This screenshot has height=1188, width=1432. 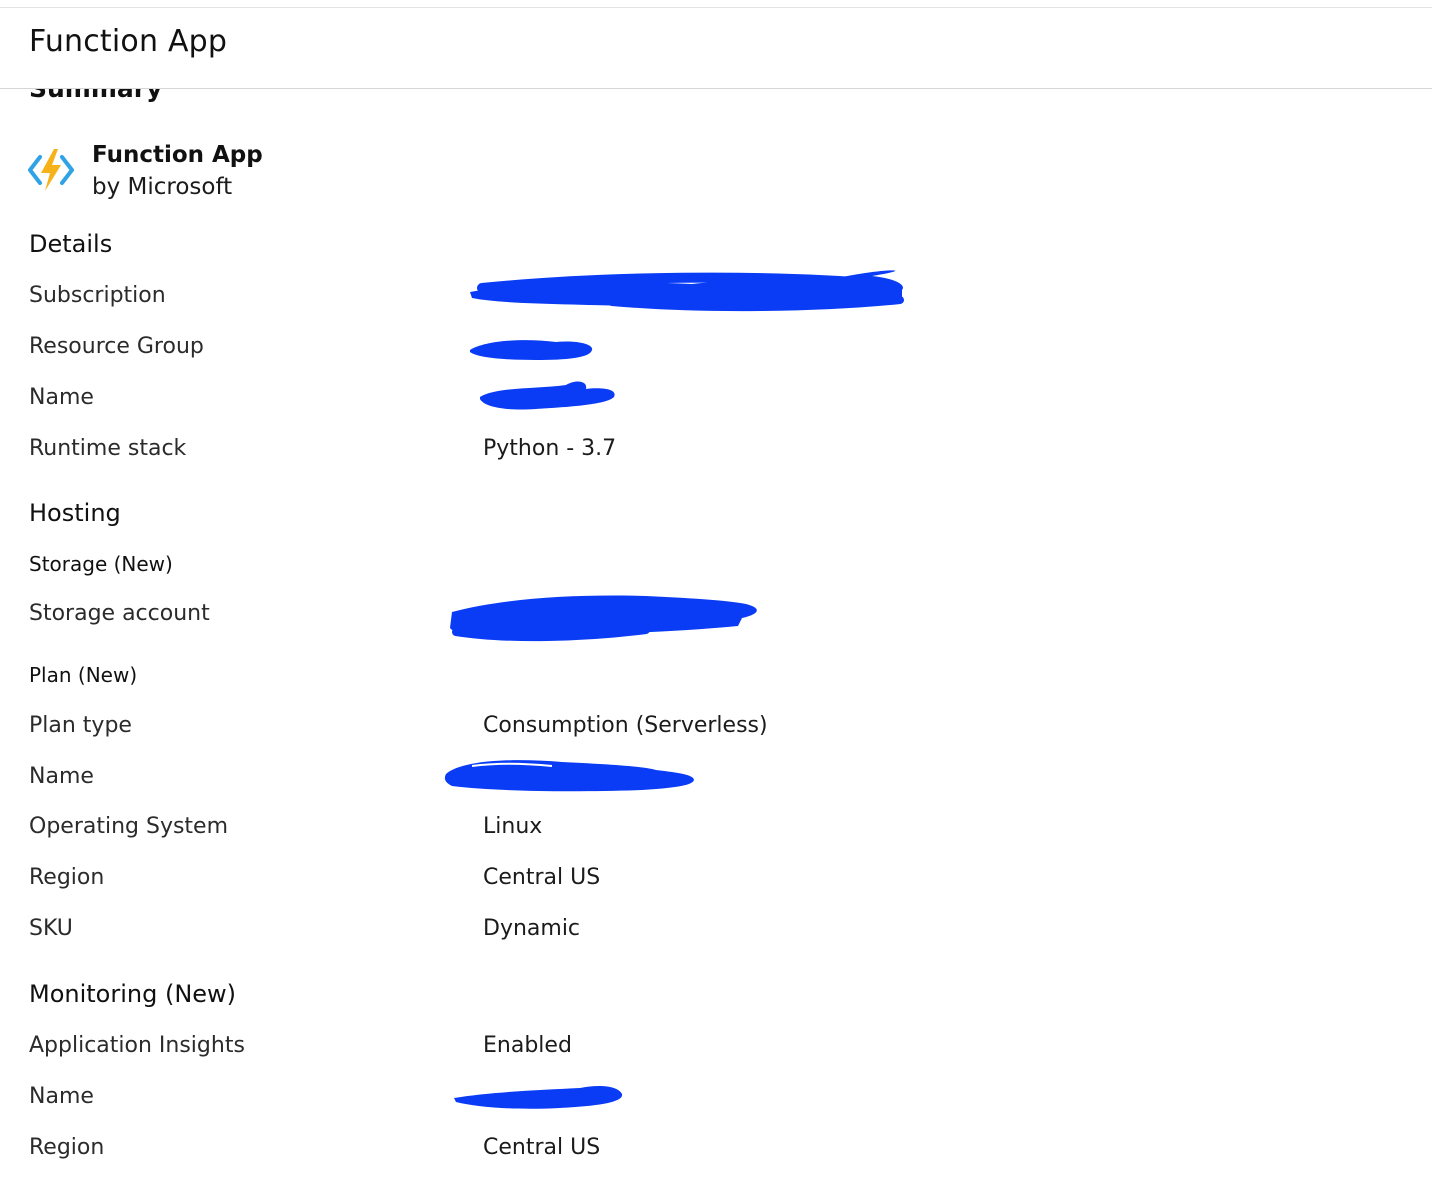 What do you see at coordinates (716, 48) in the screenshot?
I see `page-header: Function App` at bounding box center [716, 48].